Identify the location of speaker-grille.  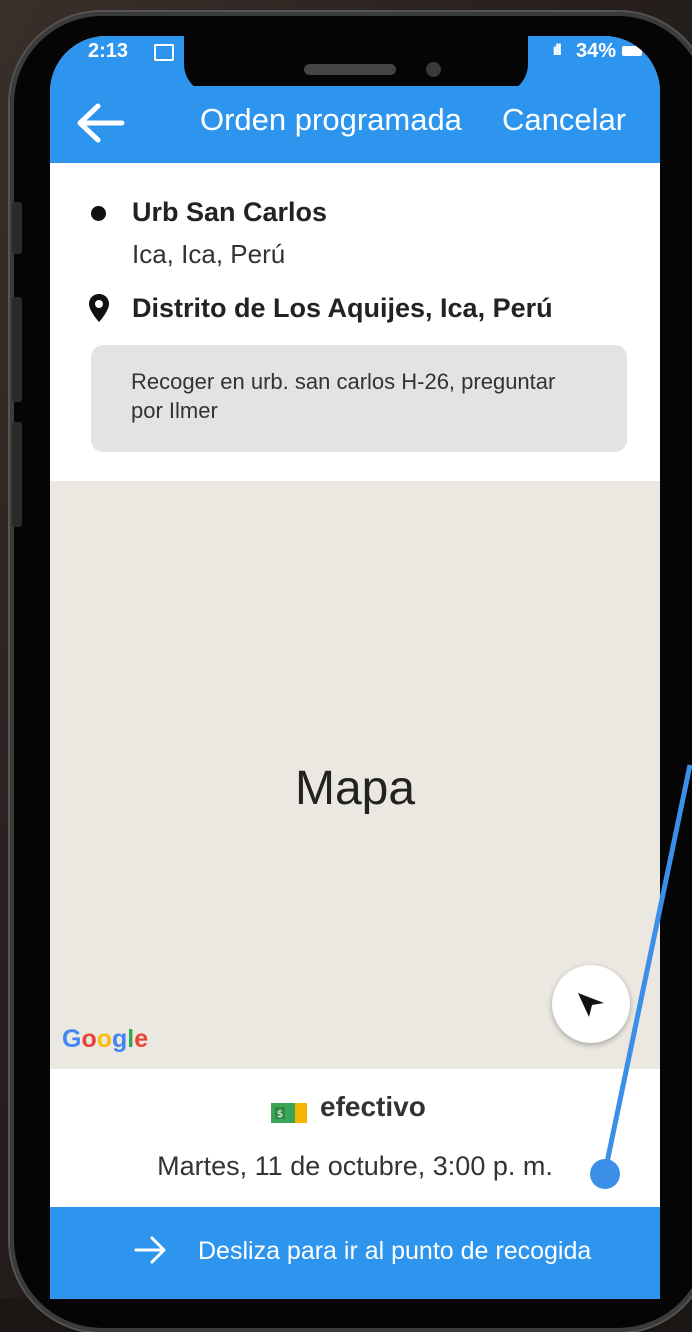
(350, 69).